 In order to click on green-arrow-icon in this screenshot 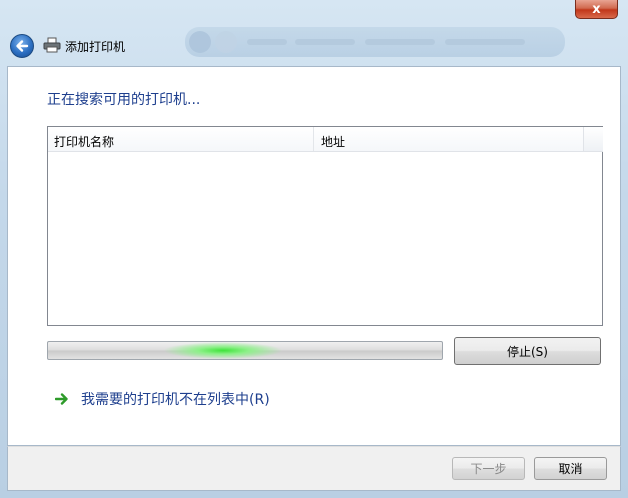, I will do `click(61, 399)`.